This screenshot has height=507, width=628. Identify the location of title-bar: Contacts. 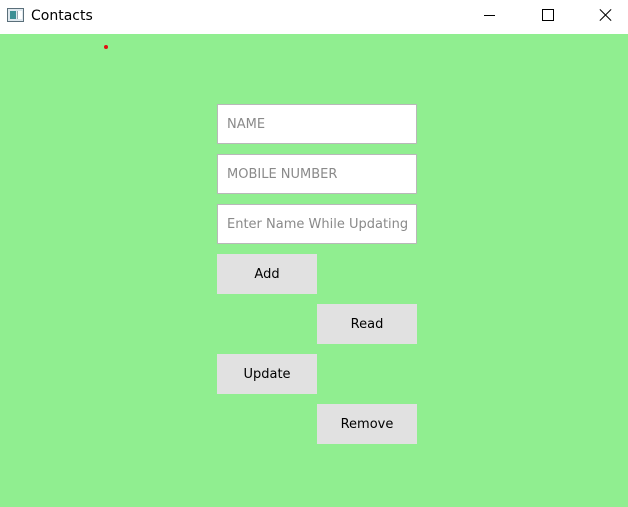
(314, 16).